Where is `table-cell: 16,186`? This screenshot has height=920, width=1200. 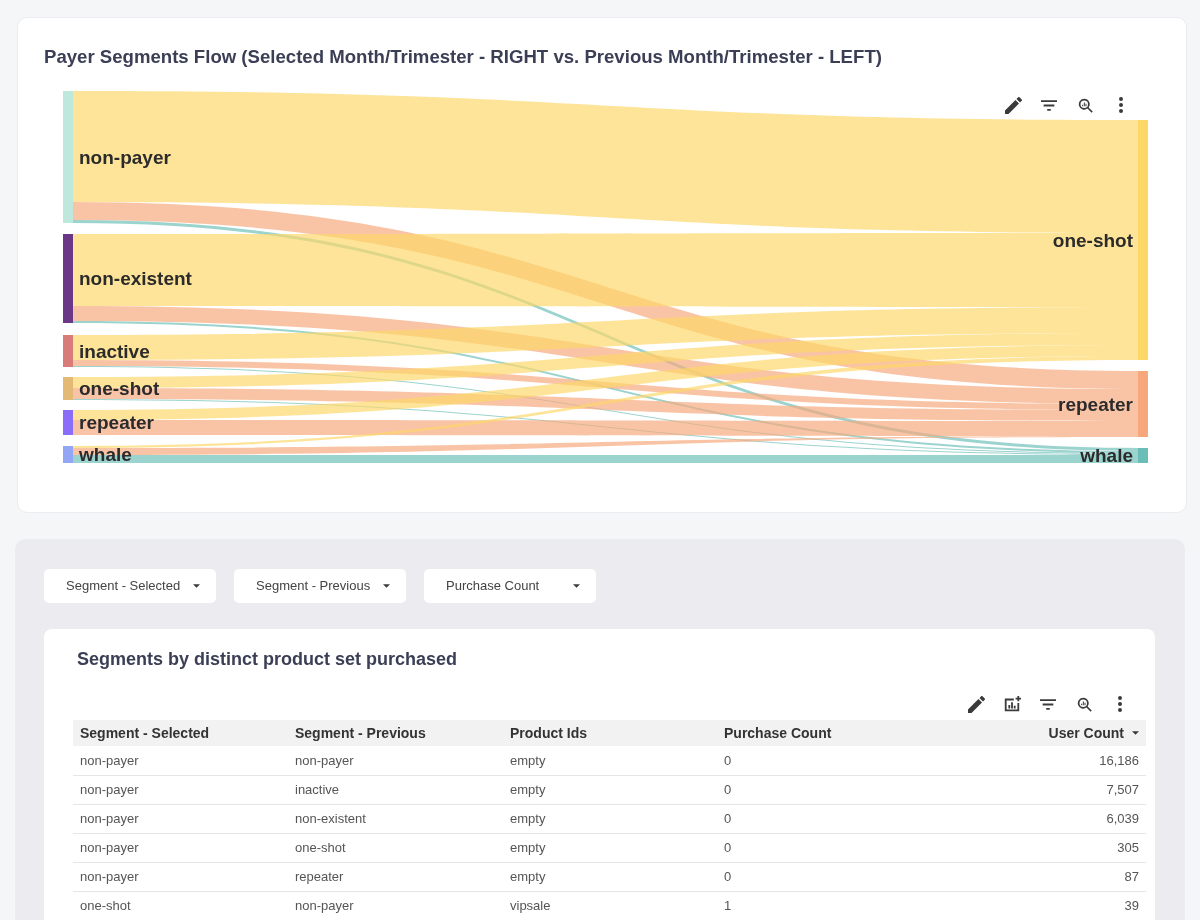 table-cell: 16,186 is located at coordinates (1119, 760).